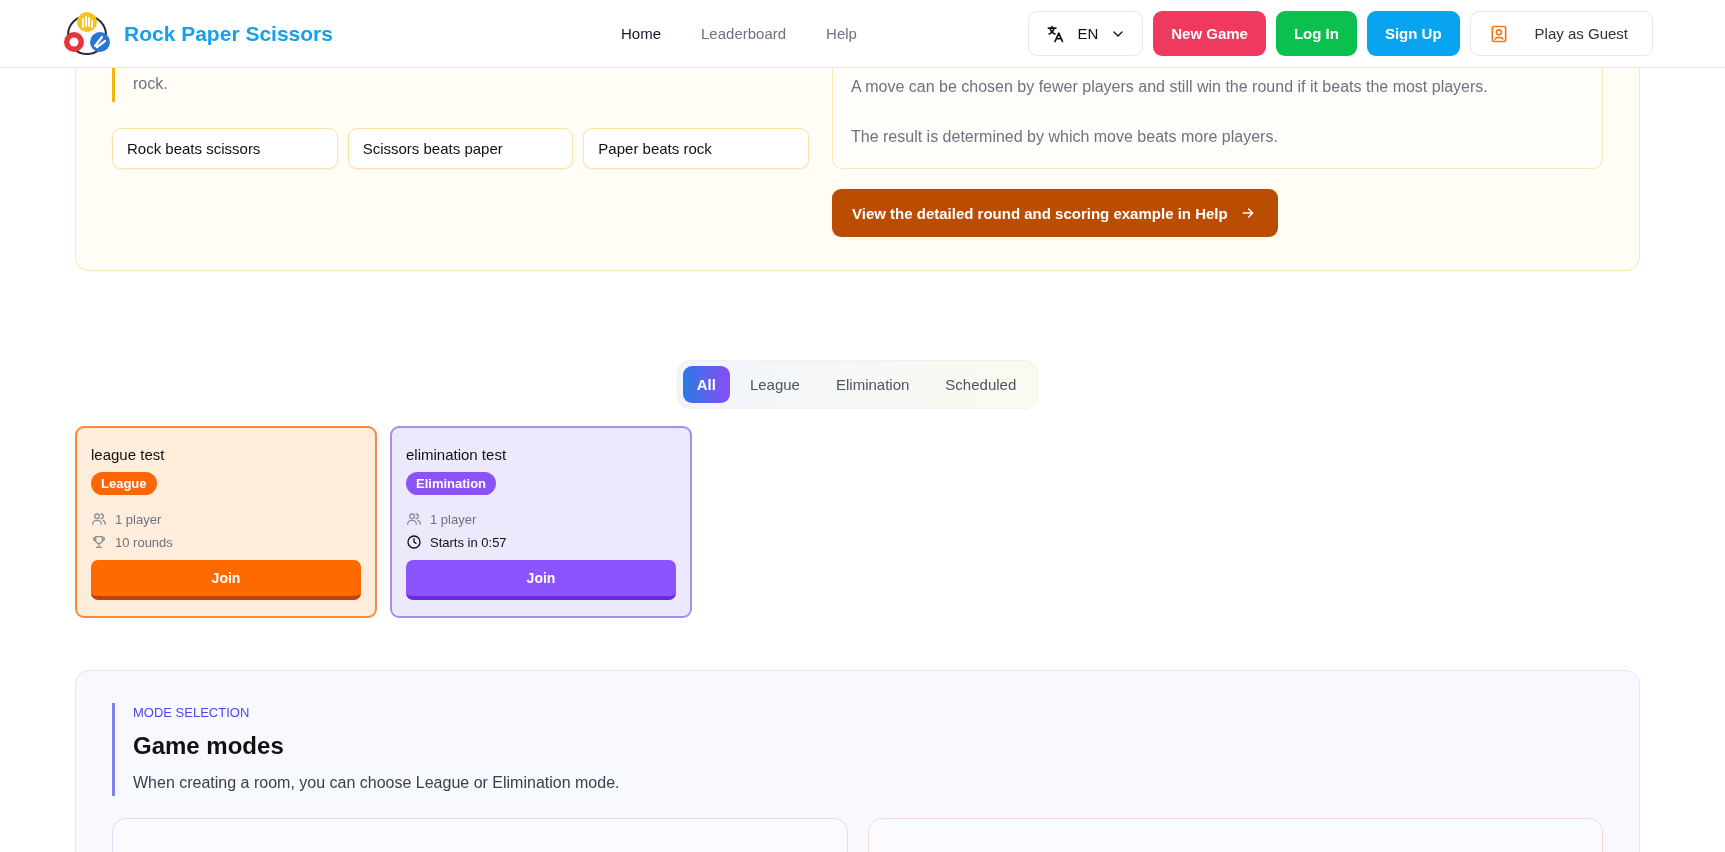 This screenshot has height=852, width=1725. Describe the element at coordinates (209, 746) in the screenshot. I see `section-title: Game modes` at that location.